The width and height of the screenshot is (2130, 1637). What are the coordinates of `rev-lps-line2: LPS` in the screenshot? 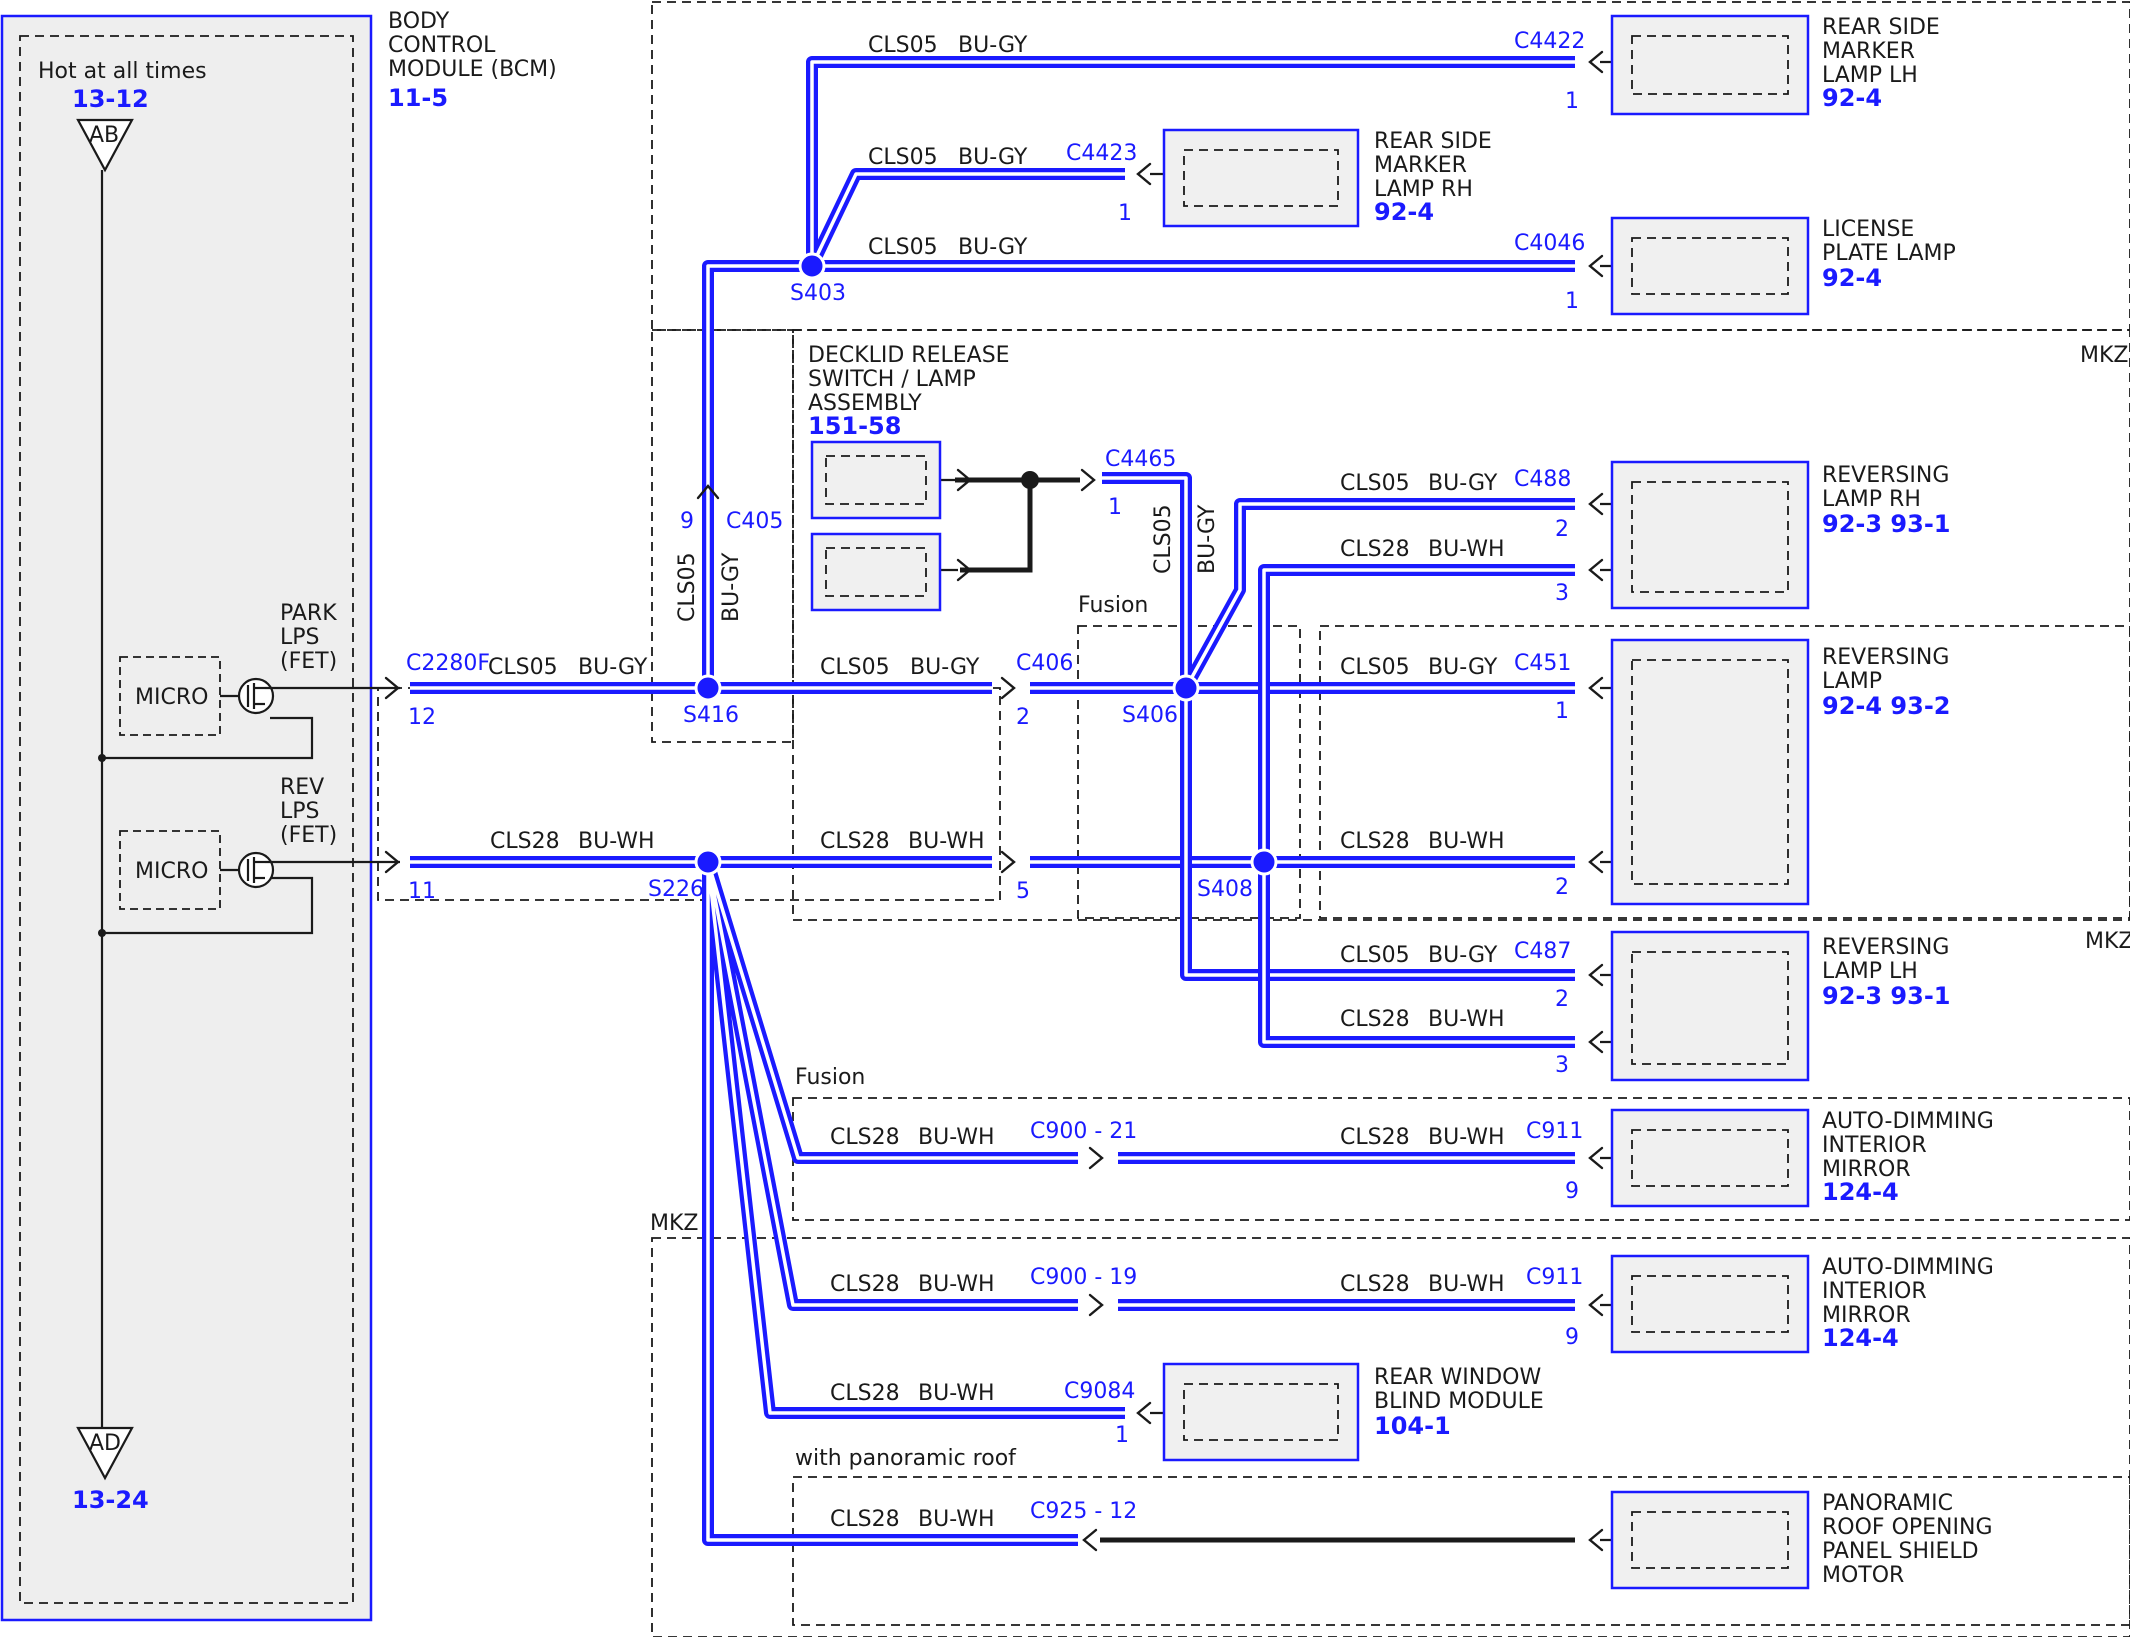 It's located at (300, 811).